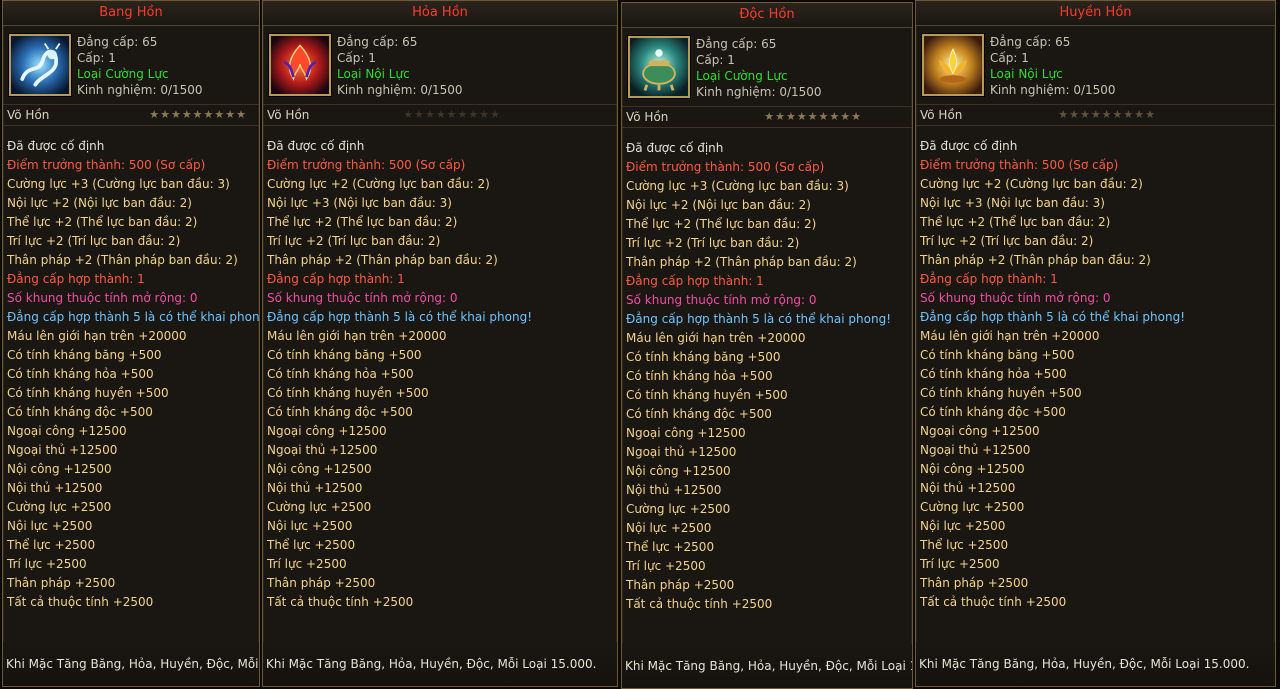  Describe the element at coordinates (440, 13) in the screenshot. I see `item-title: Hỏa Hồn` at that location.